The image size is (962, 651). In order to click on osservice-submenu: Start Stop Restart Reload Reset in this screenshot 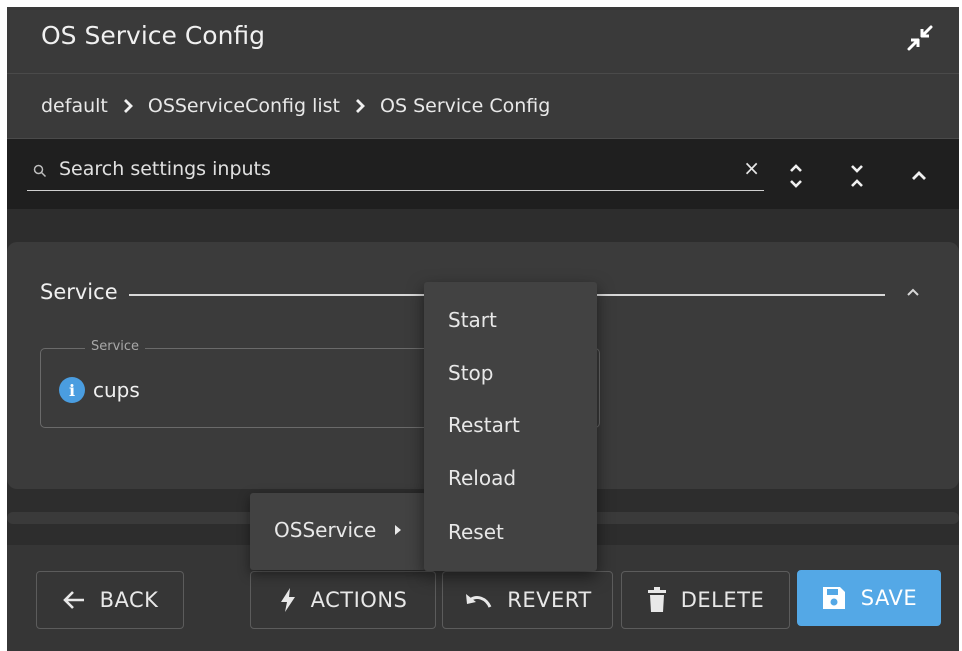, I will do `click(510, 426)`.